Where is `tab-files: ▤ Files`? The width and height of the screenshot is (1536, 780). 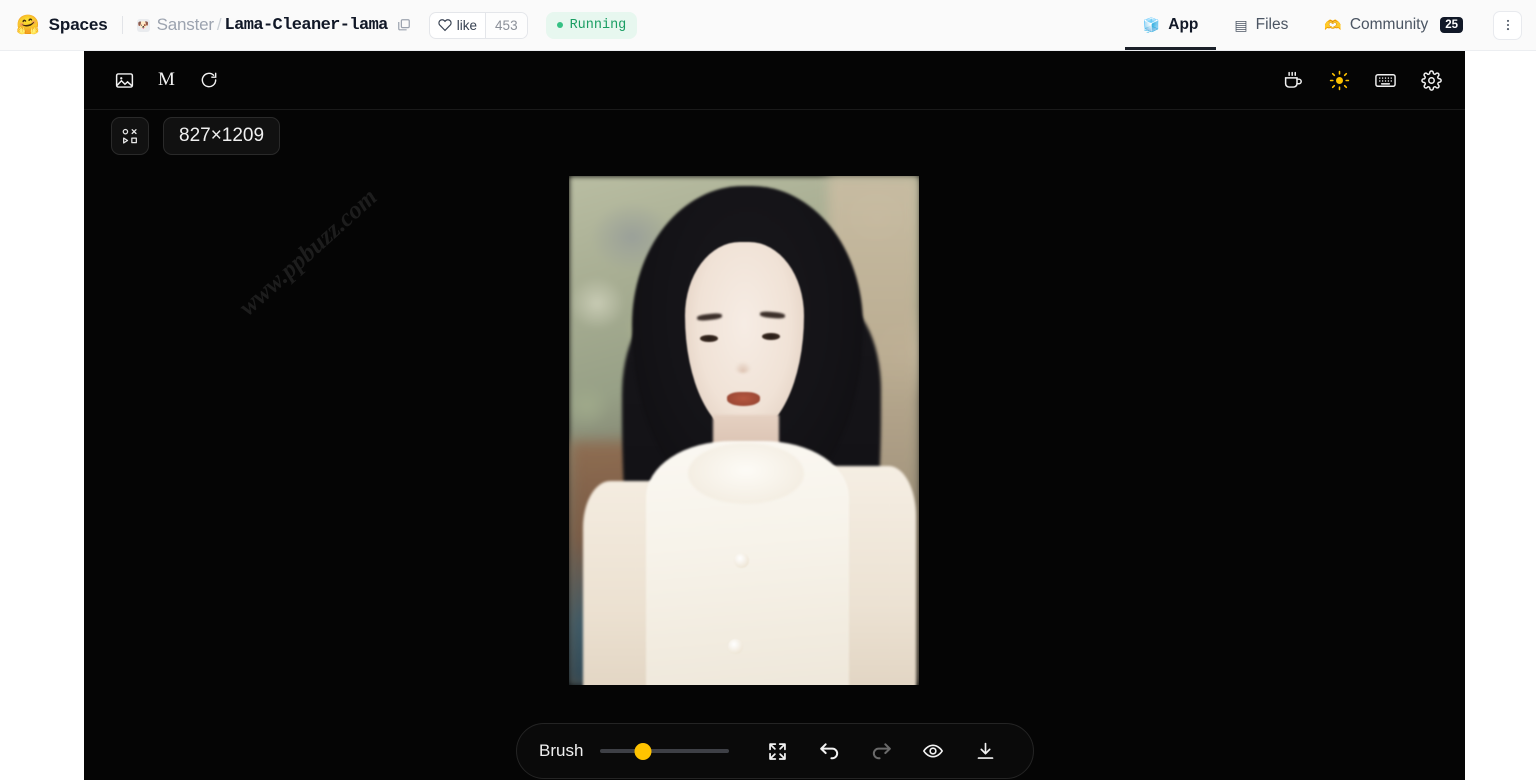
tab-files: ▤ Files is located at coordinates (1261, 25).